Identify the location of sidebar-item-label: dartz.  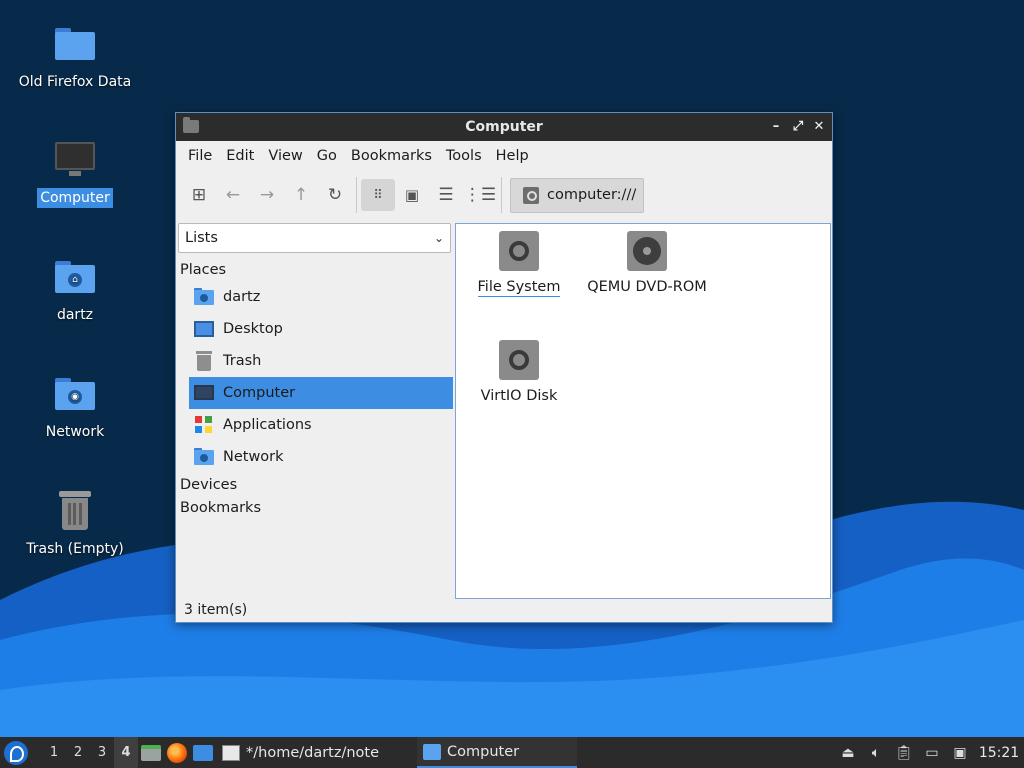
(242, 297).